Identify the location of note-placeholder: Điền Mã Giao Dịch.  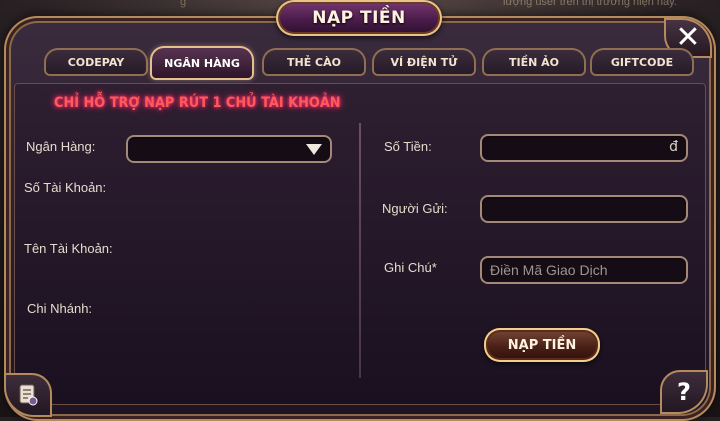
(549, 270).